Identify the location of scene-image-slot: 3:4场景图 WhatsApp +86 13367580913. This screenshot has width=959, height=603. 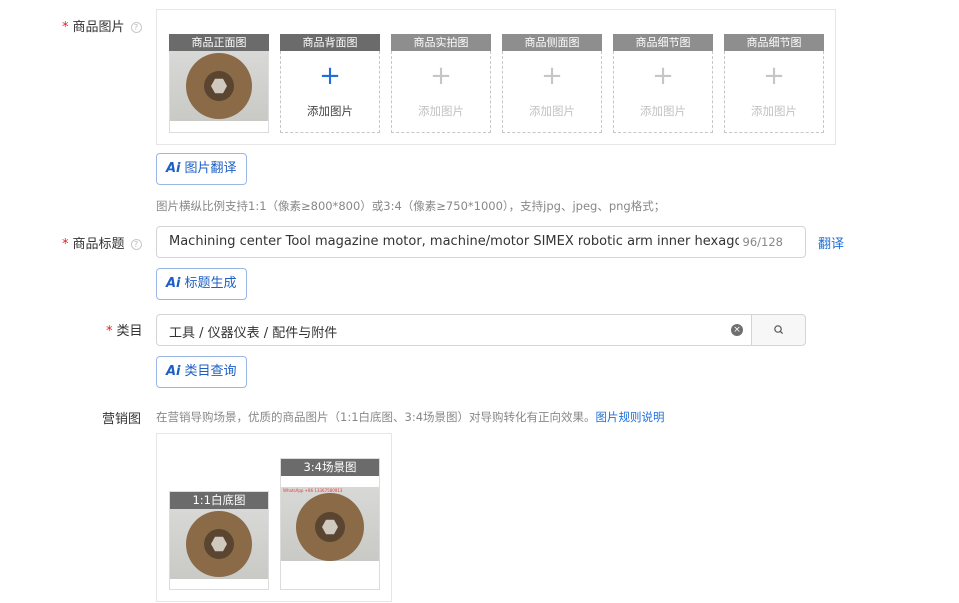
(330, 524).